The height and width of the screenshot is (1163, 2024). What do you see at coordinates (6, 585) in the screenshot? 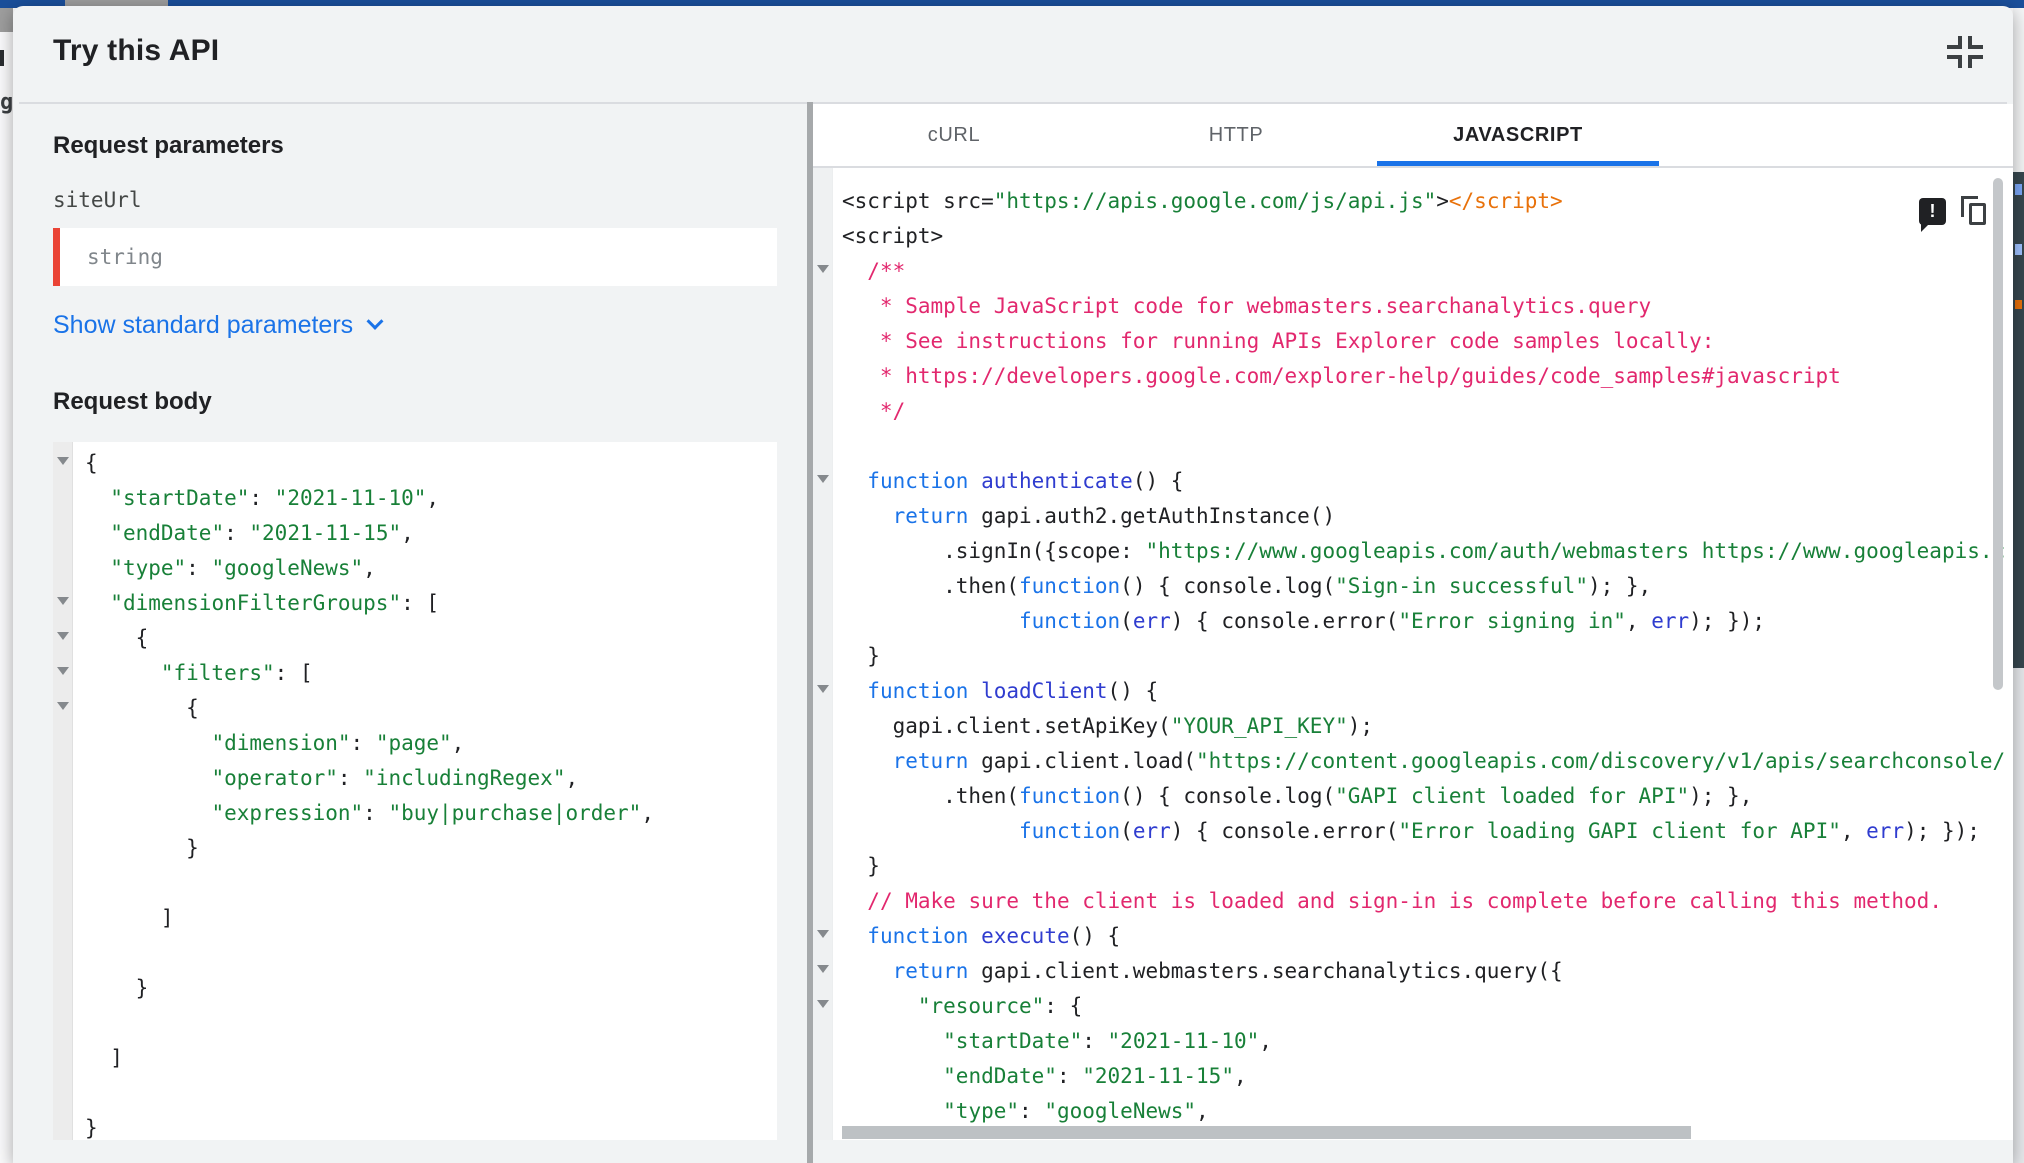
I see `background-page-left-edge: g` at bounding box center [6, 585].